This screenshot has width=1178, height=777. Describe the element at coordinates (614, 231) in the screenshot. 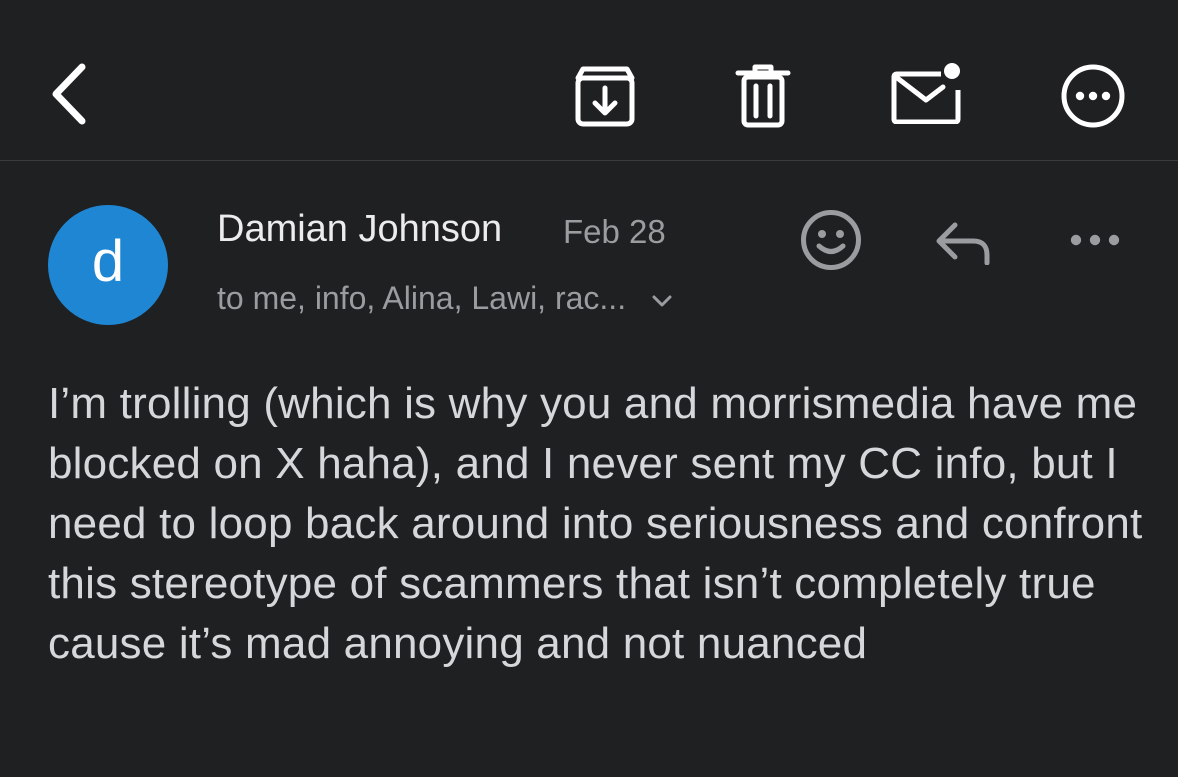

I see `message-date: Feb 28` at that location.